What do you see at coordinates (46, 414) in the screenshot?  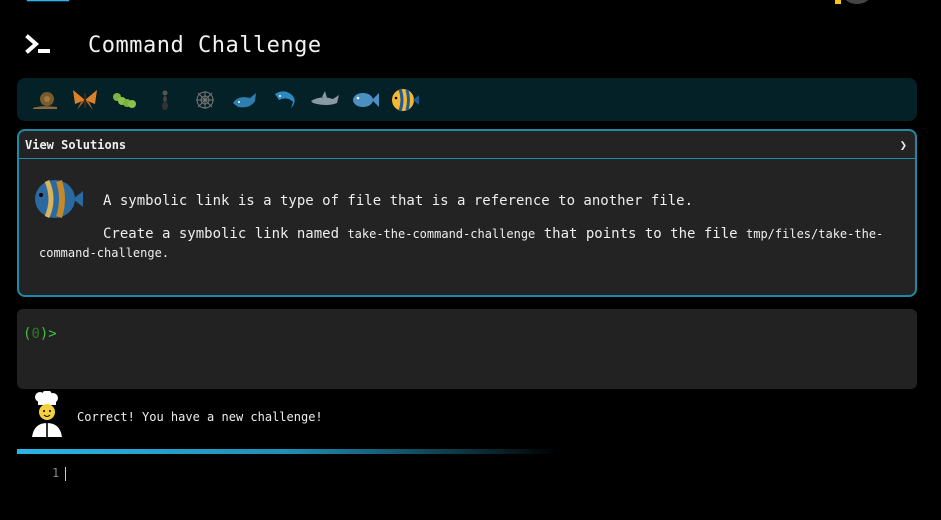 I see `chef-avatar-icon` at bounding box center [46, 414].